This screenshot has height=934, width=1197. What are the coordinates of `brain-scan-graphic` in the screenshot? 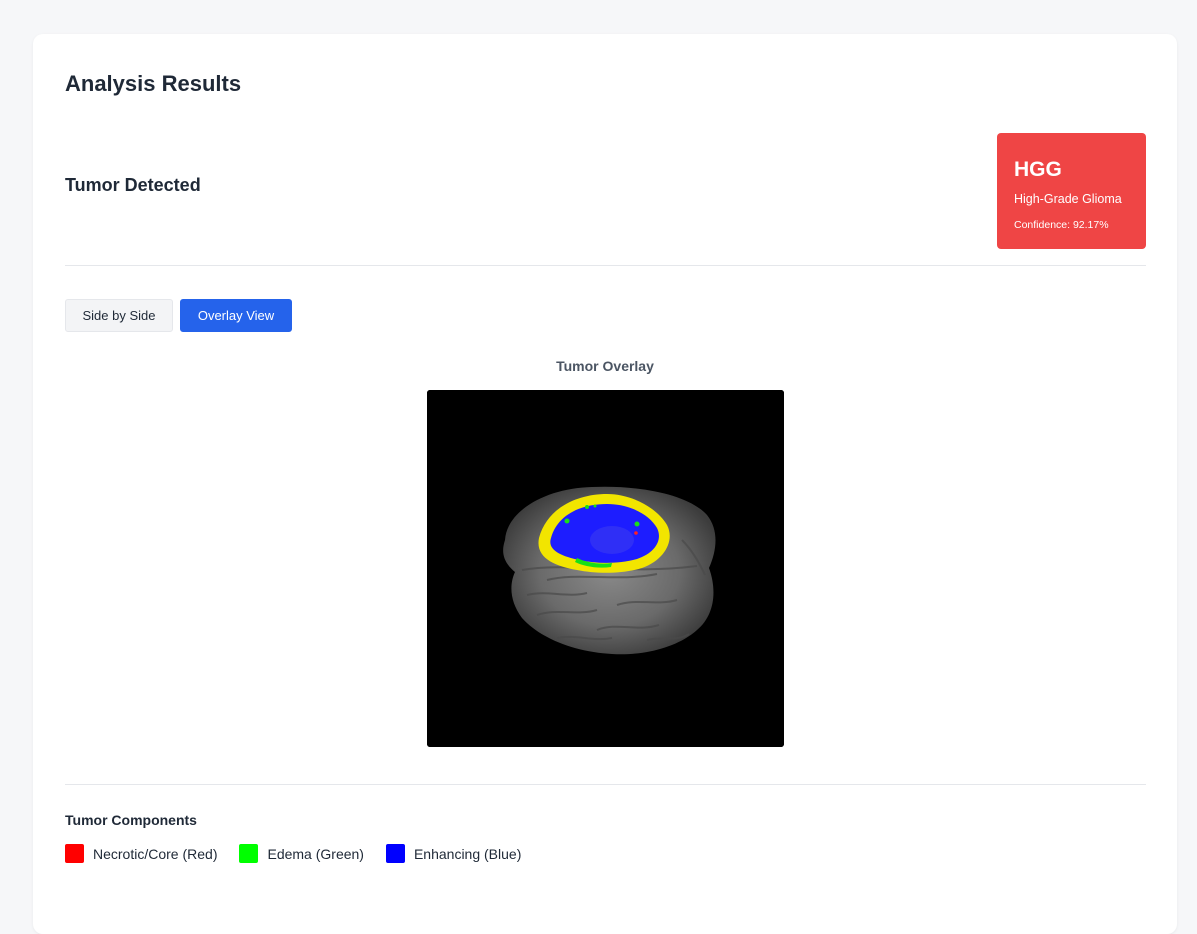 It's located at (605, 568).